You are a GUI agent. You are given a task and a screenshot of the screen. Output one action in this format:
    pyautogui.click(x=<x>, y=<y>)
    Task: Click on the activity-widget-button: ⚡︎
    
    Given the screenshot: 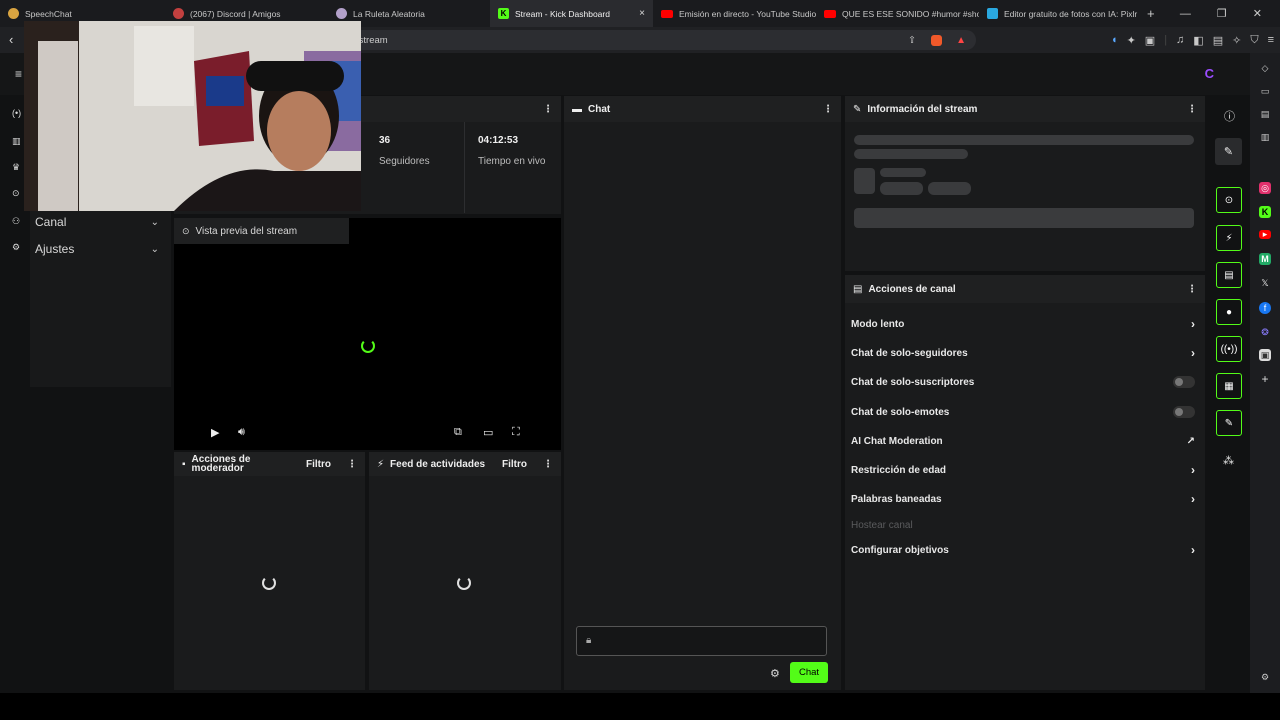 What is the action you would take?
    pyautogui.click(x=1229, y=238)
    